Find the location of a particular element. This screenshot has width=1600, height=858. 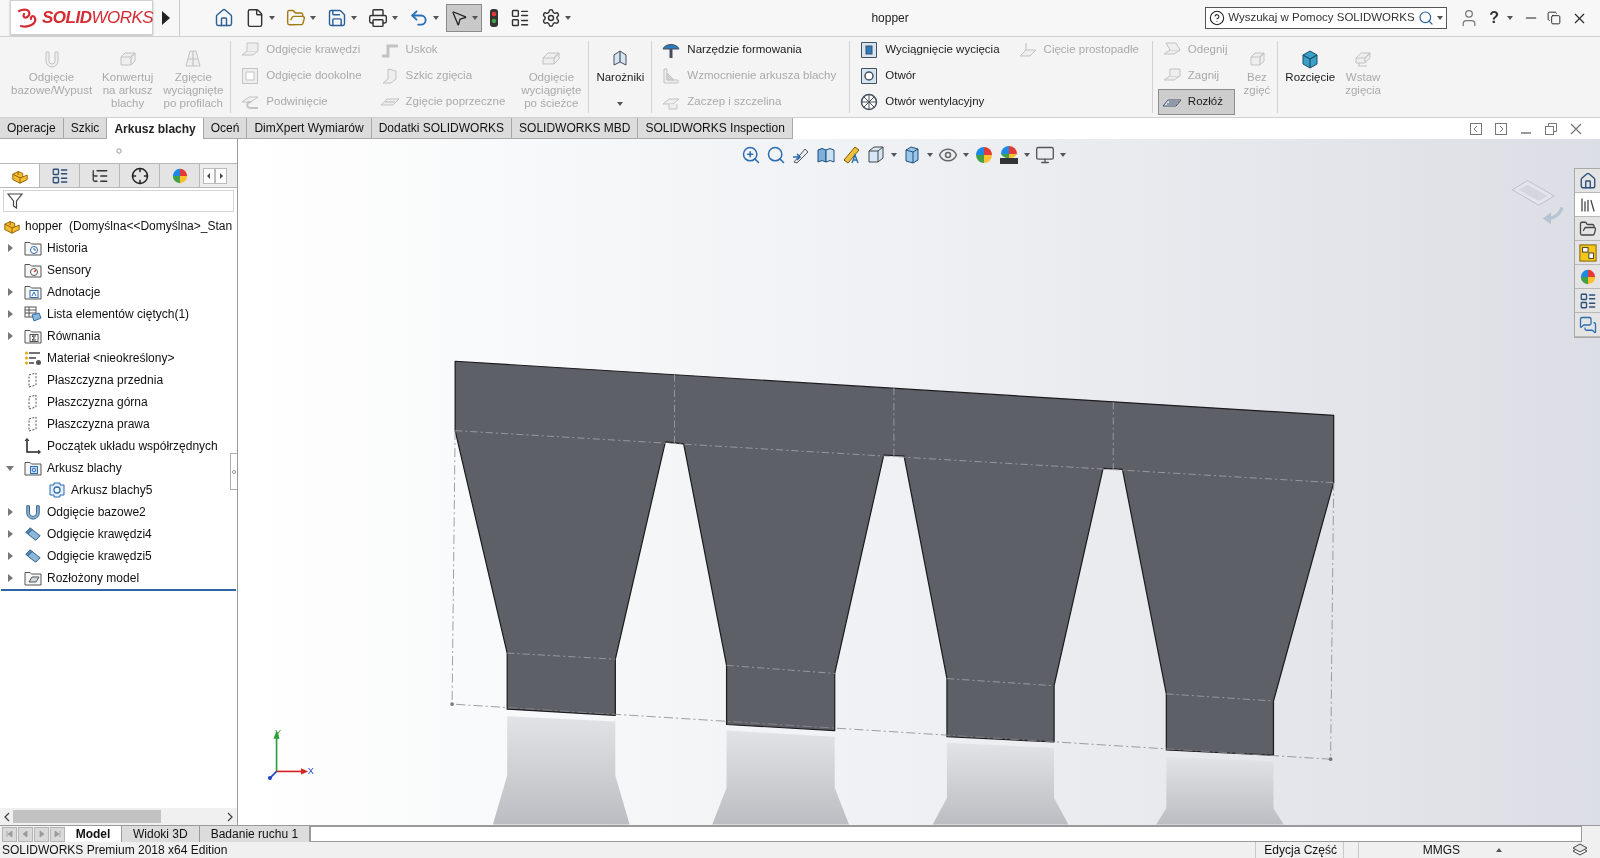

caret-up-icon is located at coordinates (1499, 850).